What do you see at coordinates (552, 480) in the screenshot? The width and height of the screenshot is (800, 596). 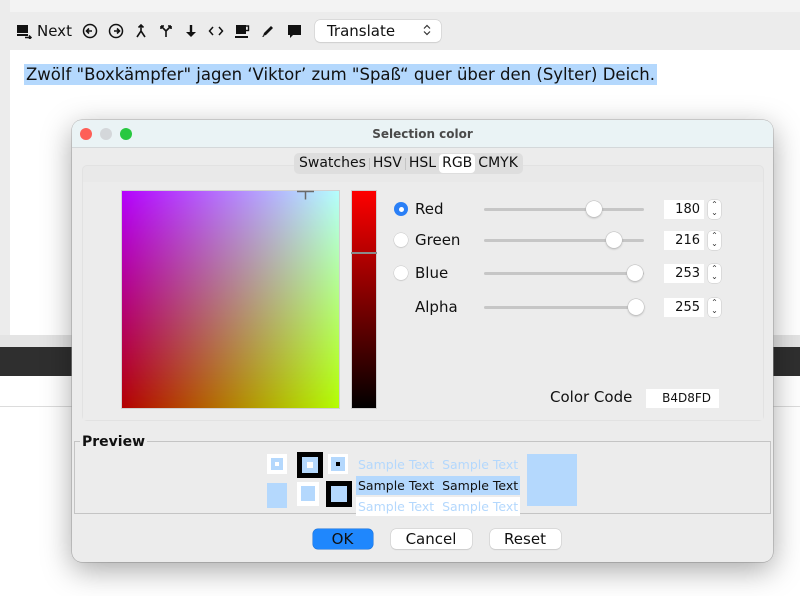 I see `preview-color-swatch` at bounding box center [552, 480].